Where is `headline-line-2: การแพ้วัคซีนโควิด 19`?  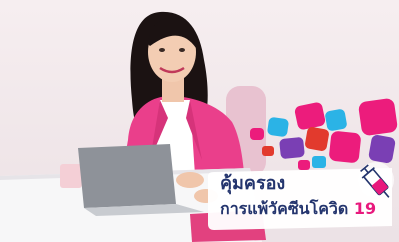
headline-line-2: การแพ้วัคซีนโควิด 19 is located at coordinates (298, 209).